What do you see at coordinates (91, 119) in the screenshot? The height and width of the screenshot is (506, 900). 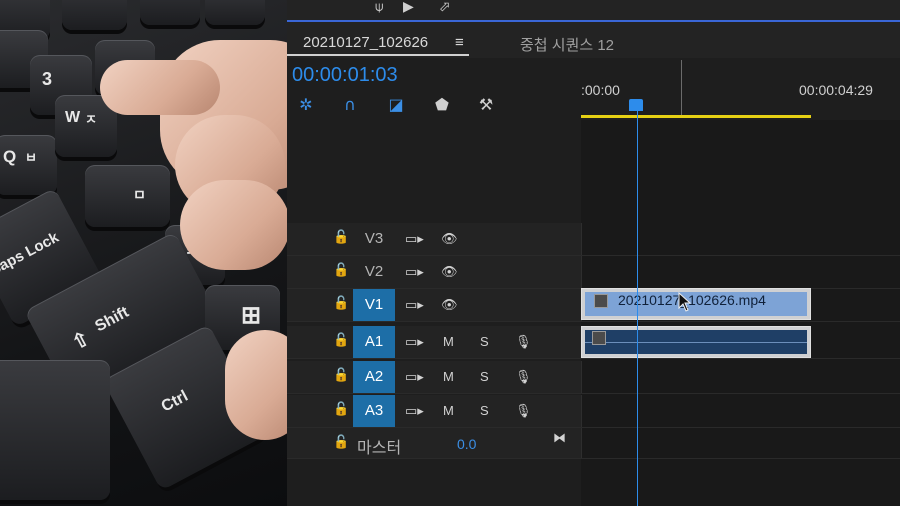 I see `key-w-hangul-label: ㅈ` at bounding box center [91, 119].